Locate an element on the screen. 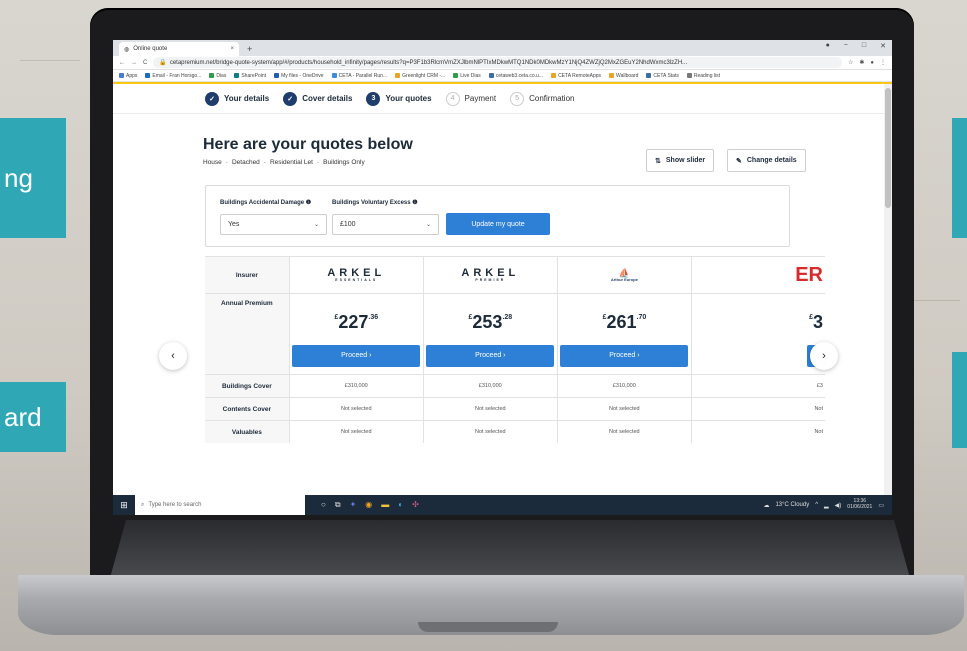 The width and height of the screenshot is (967, 651). volume-icon: ◀) is located at coordinates (838, 505).